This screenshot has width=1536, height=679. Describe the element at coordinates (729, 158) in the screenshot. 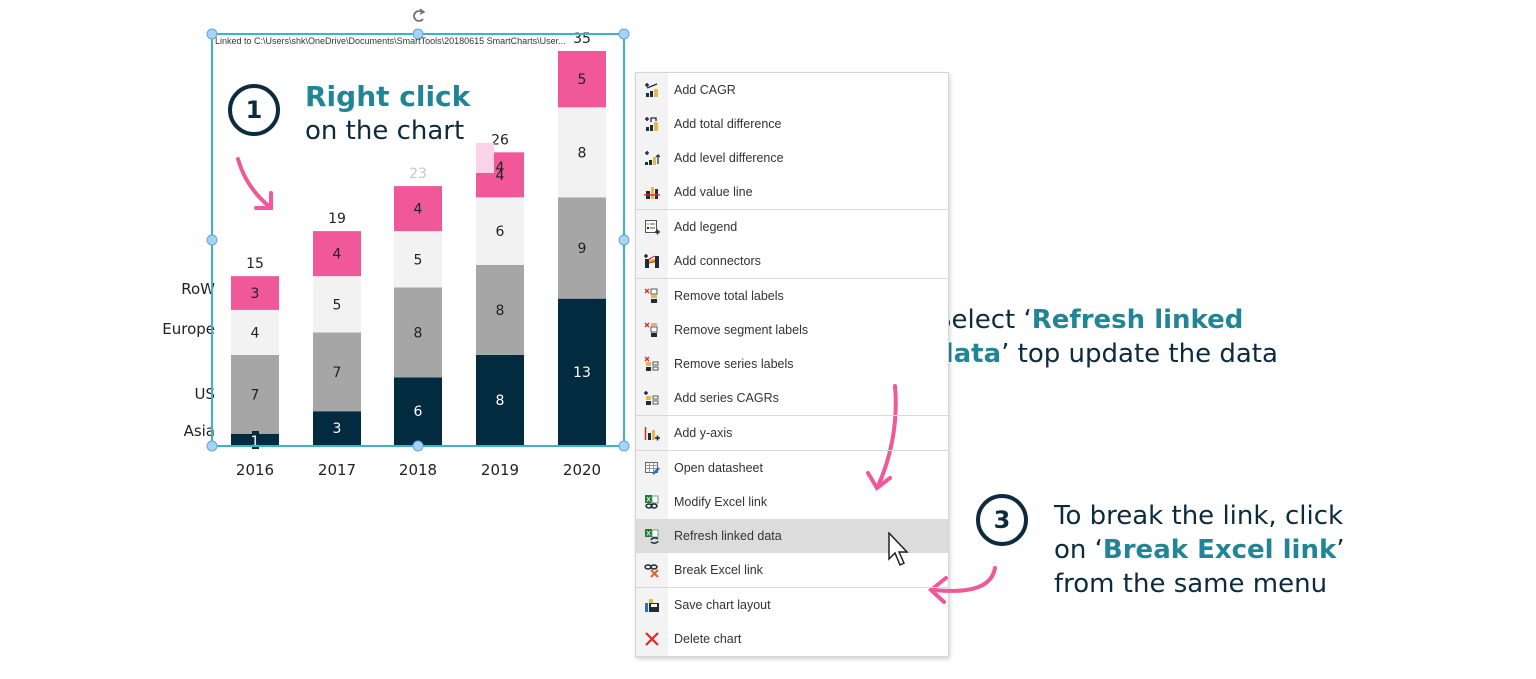

I see `menu-item-label: Add level difference` at that location.